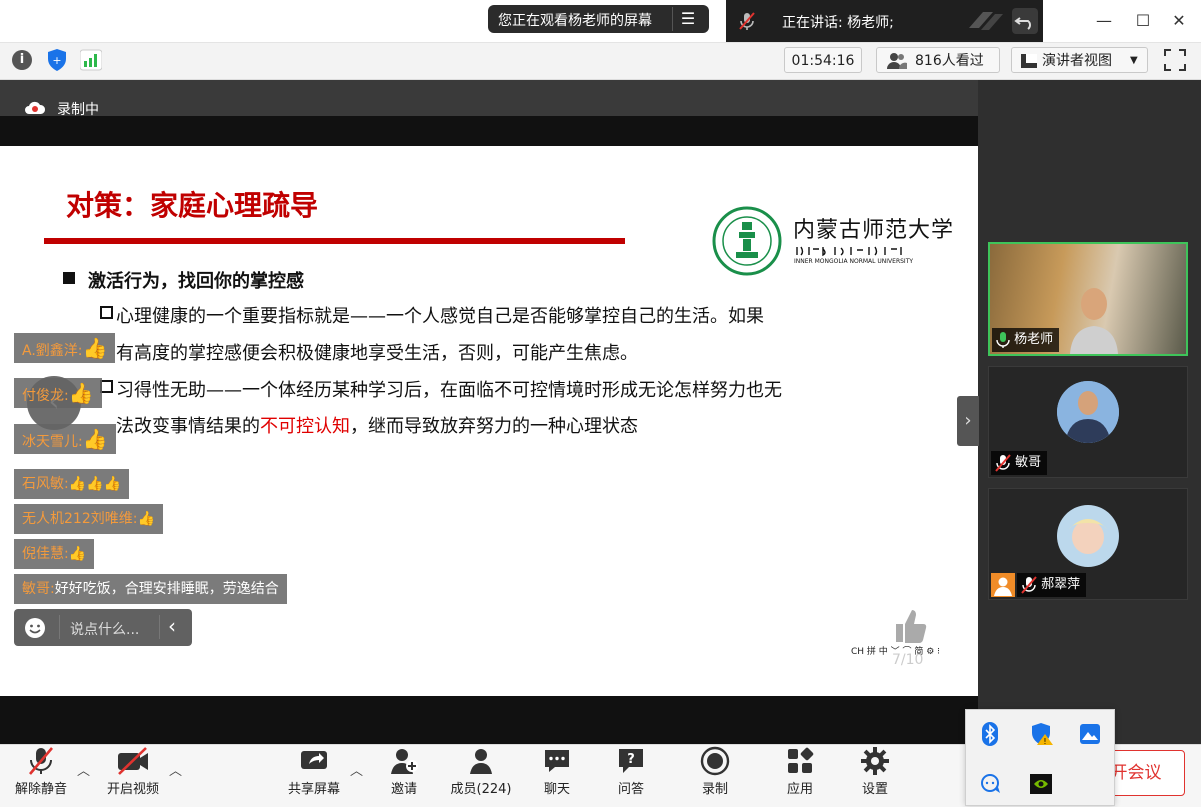  Describe the element at coordinates (875, 761) in the screenshot. I see `gear-icon` at that location.